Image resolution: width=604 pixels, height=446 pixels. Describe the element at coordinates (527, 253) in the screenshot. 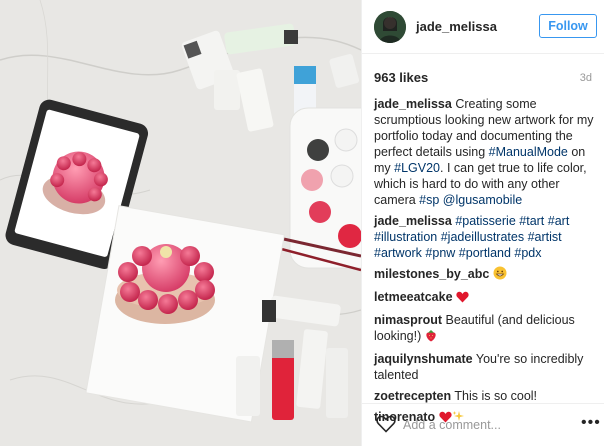

I see `hashtag-link: #pdx` at that location.